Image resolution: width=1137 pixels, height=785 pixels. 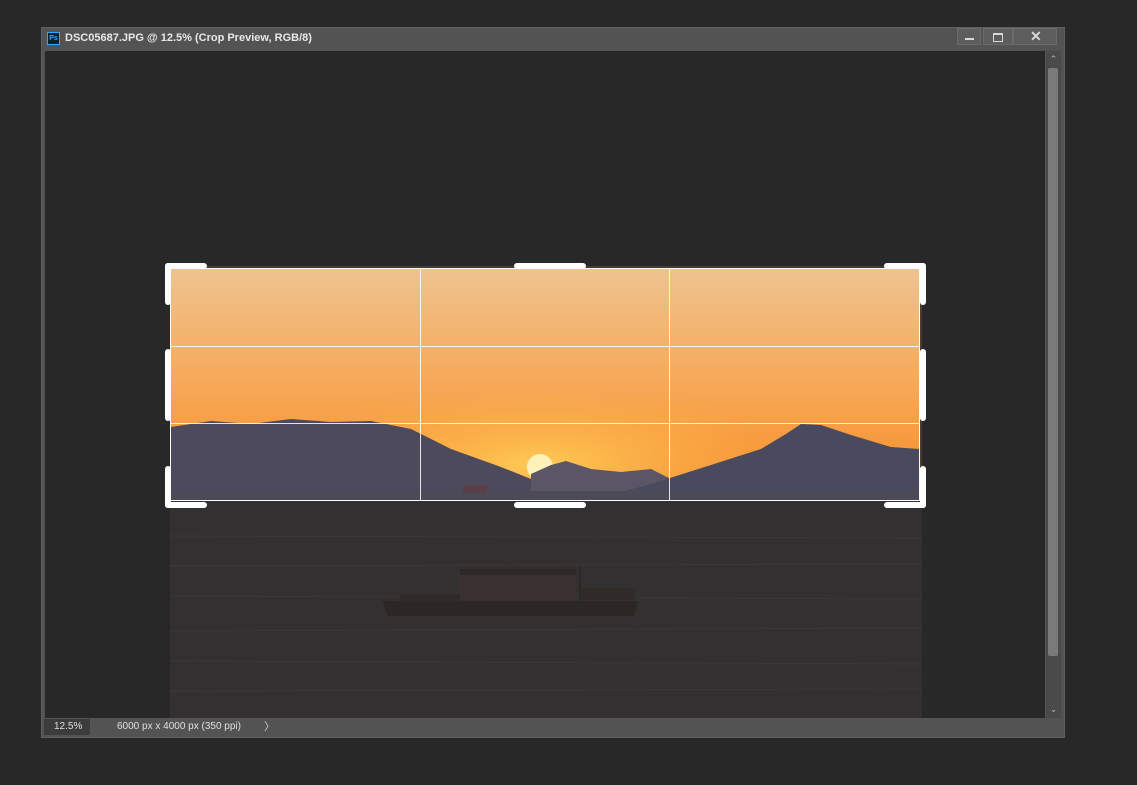 What do you see at coordinates (53, 38) in the screenshot?
I see `photoshop-icon: Ps` at bounding box center [53, 38].